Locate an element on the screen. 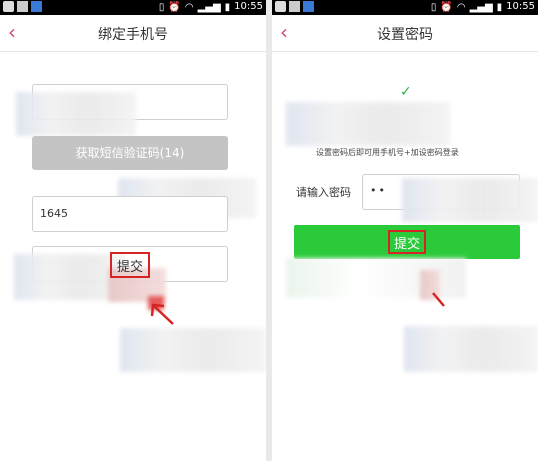 The width and height of the screenshot is (538, 461). password-value: •• is located at coordinates (378, 190).